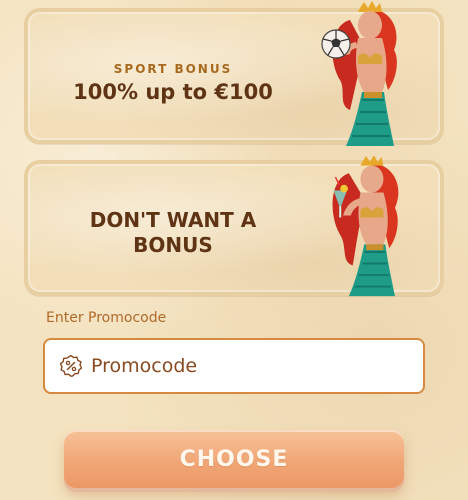  Describe the element at coordinates (234, 459) in the screenshot. I see `choose-button: CHOOSE` at that location.